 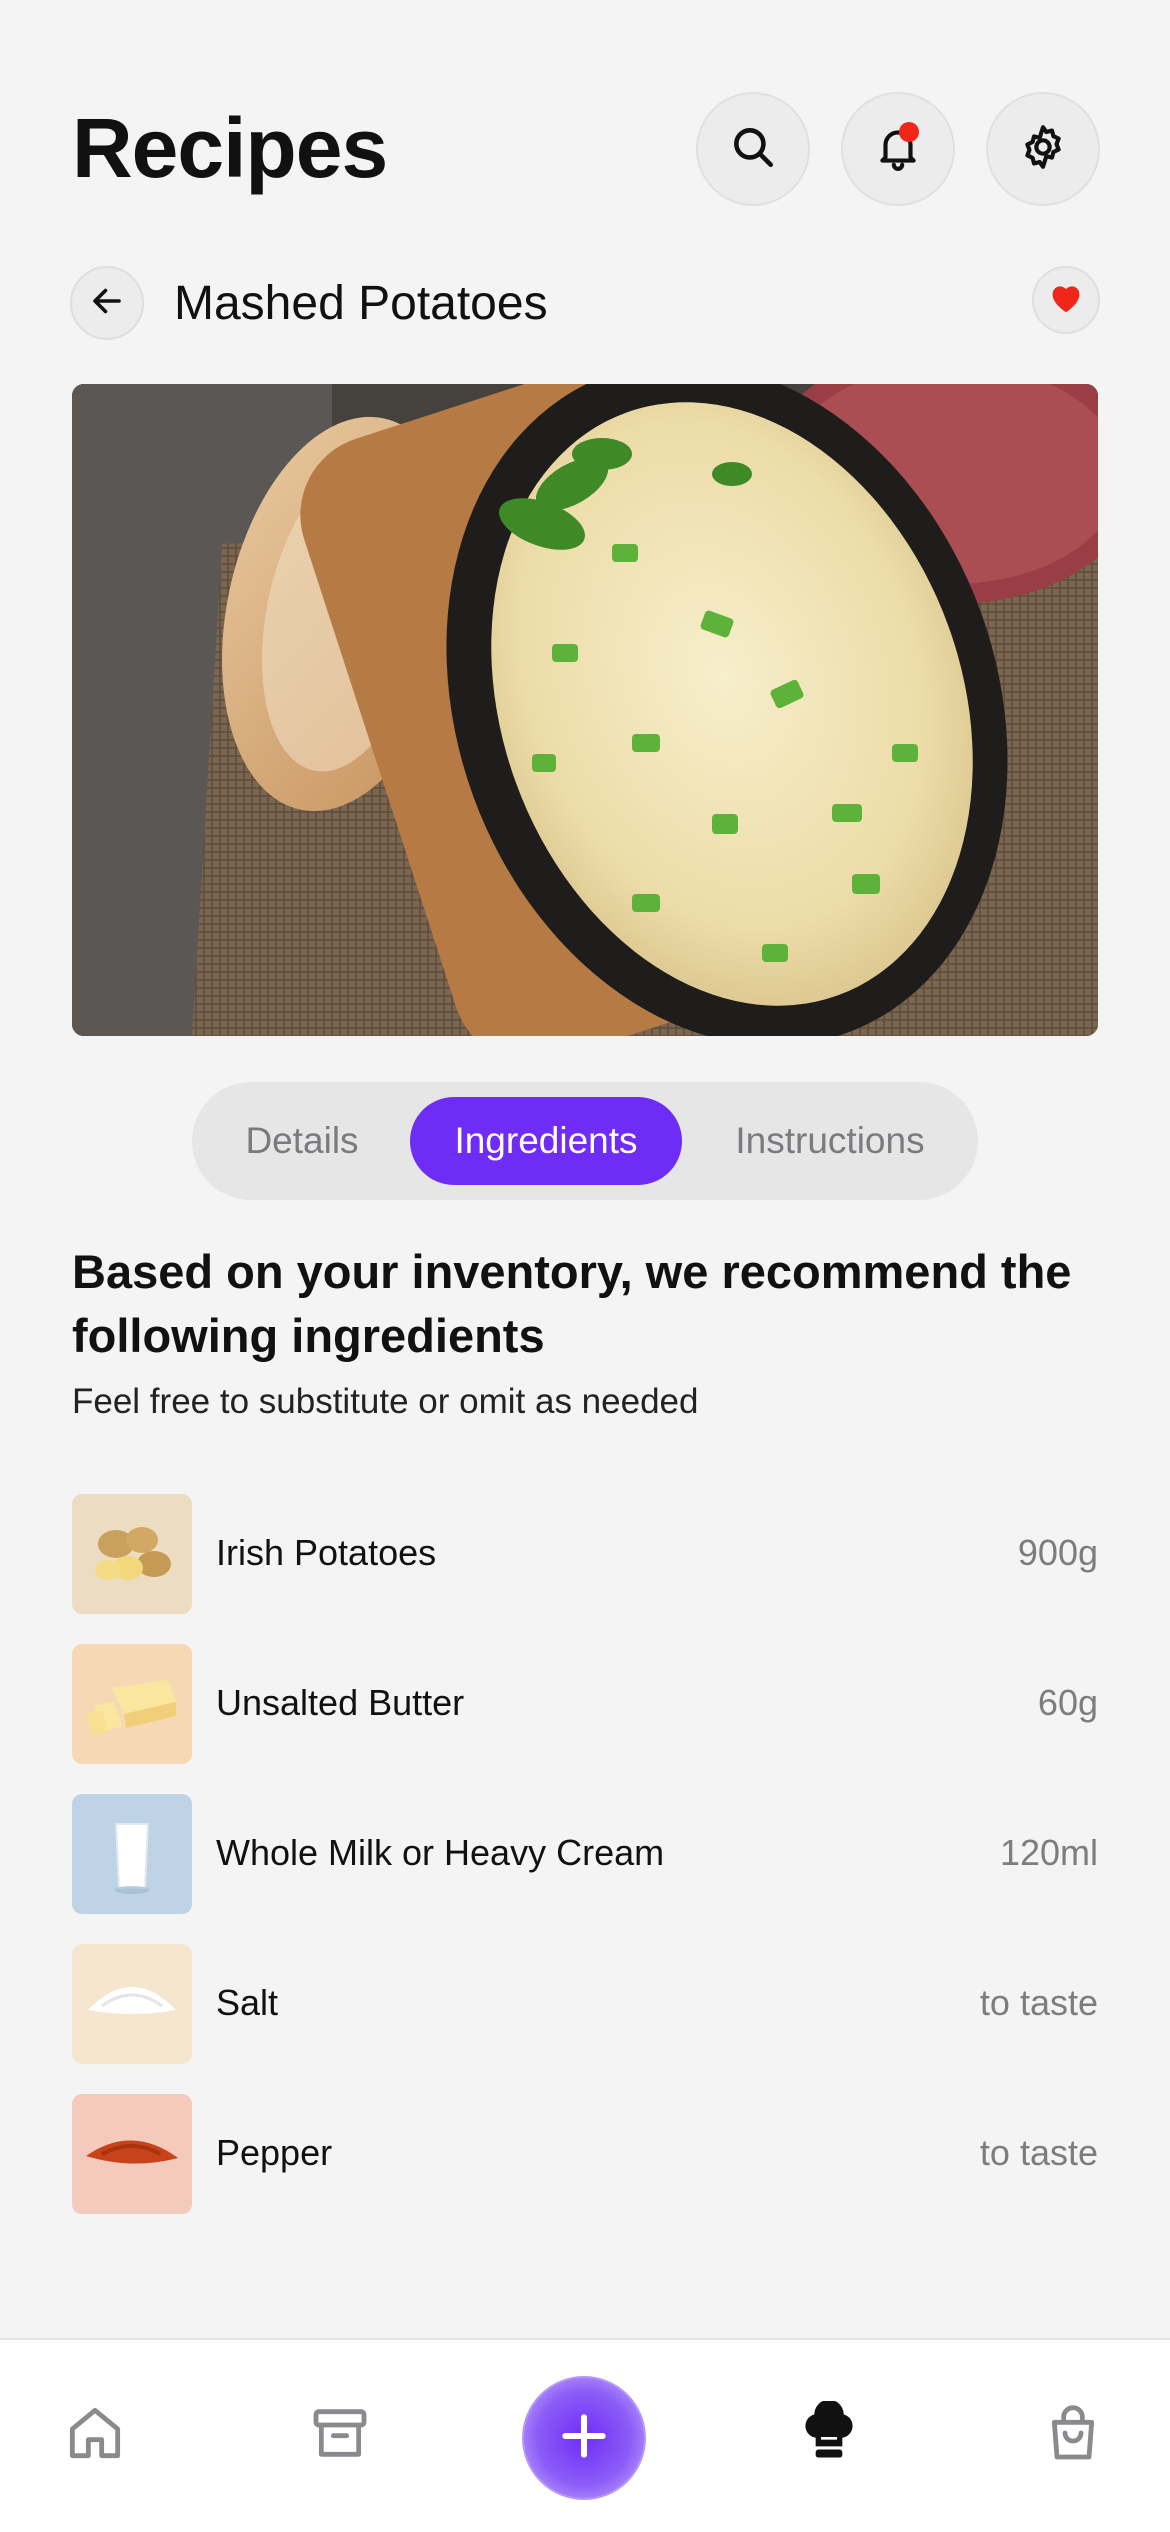 I want to click on ingredient-item-pepper: Pepper to taste, so click(x=585, y=2154).